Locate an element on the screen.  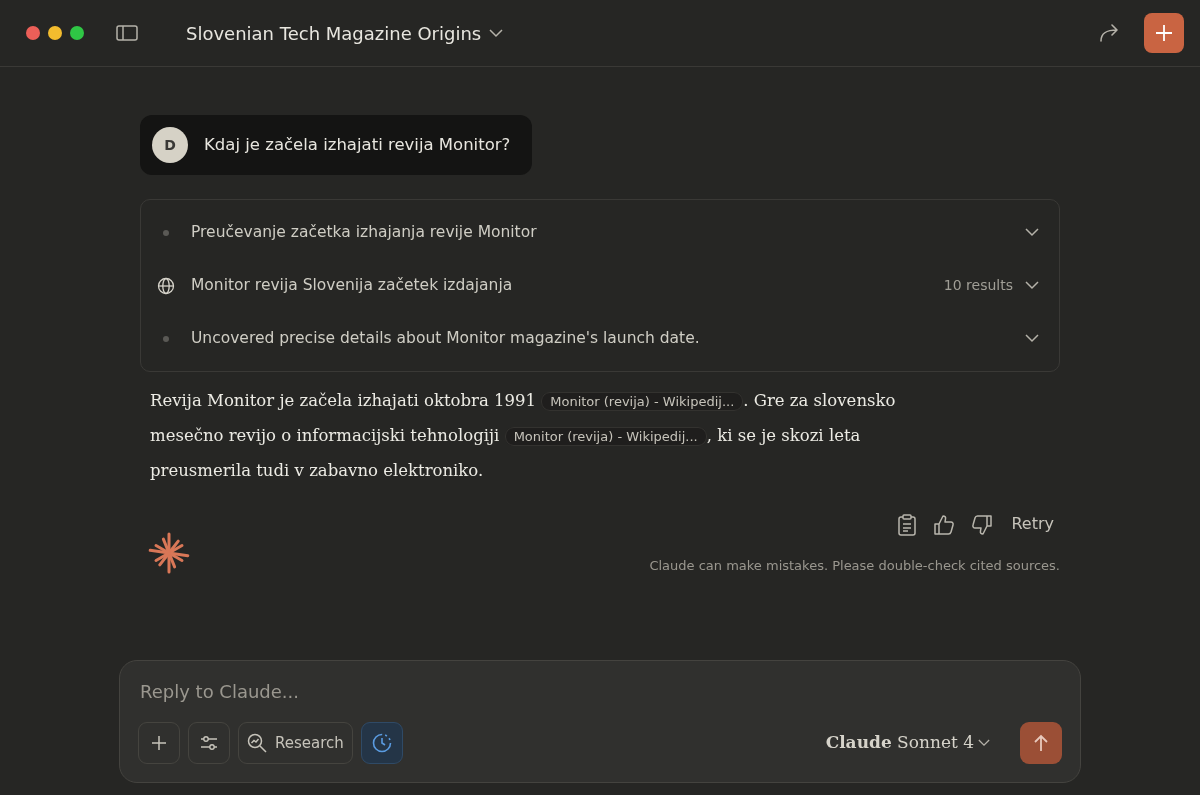
send-button is located at coordinates (1041, 743).